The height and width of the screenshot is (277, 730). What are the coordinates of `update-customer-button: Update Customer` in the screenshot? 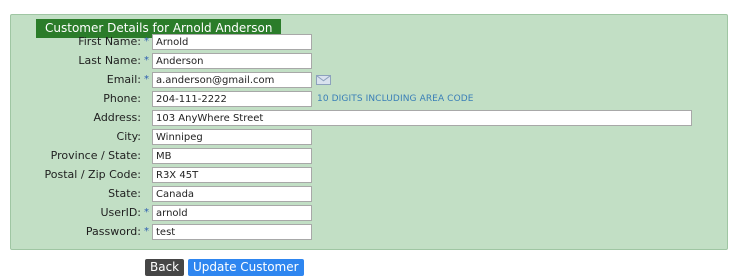 It's located at (246, 267).